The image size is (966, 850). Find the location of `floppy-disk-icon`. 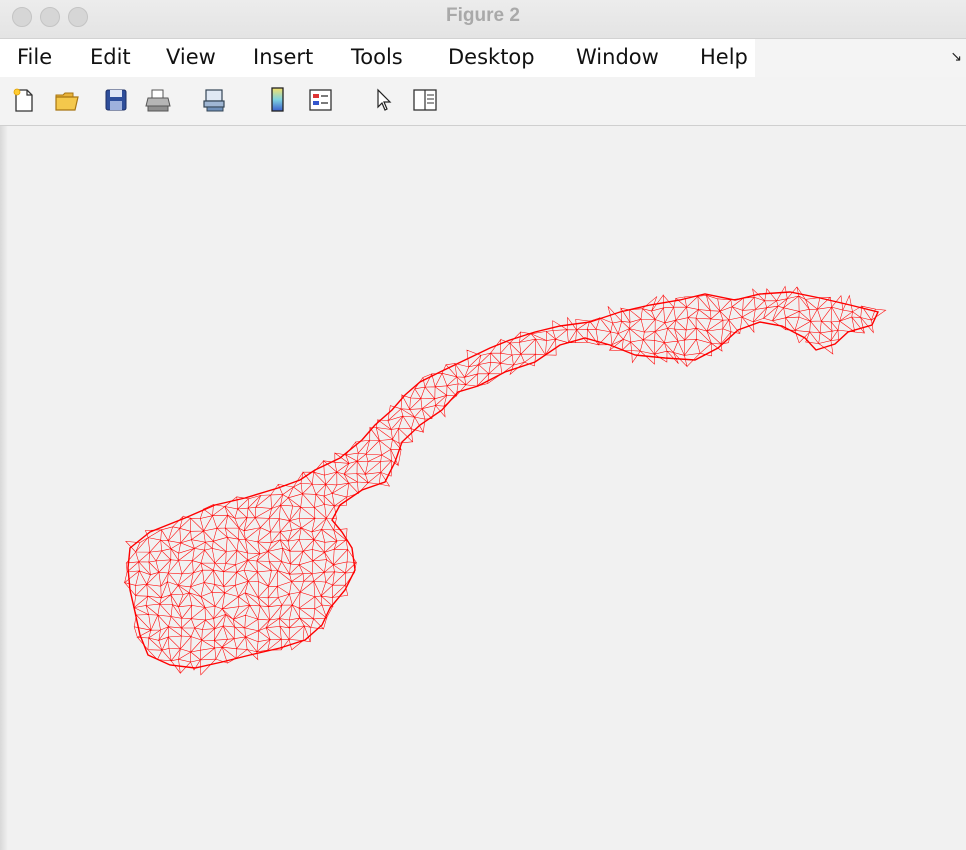

floppy-disk-icon is located at coordinates (116, 100).